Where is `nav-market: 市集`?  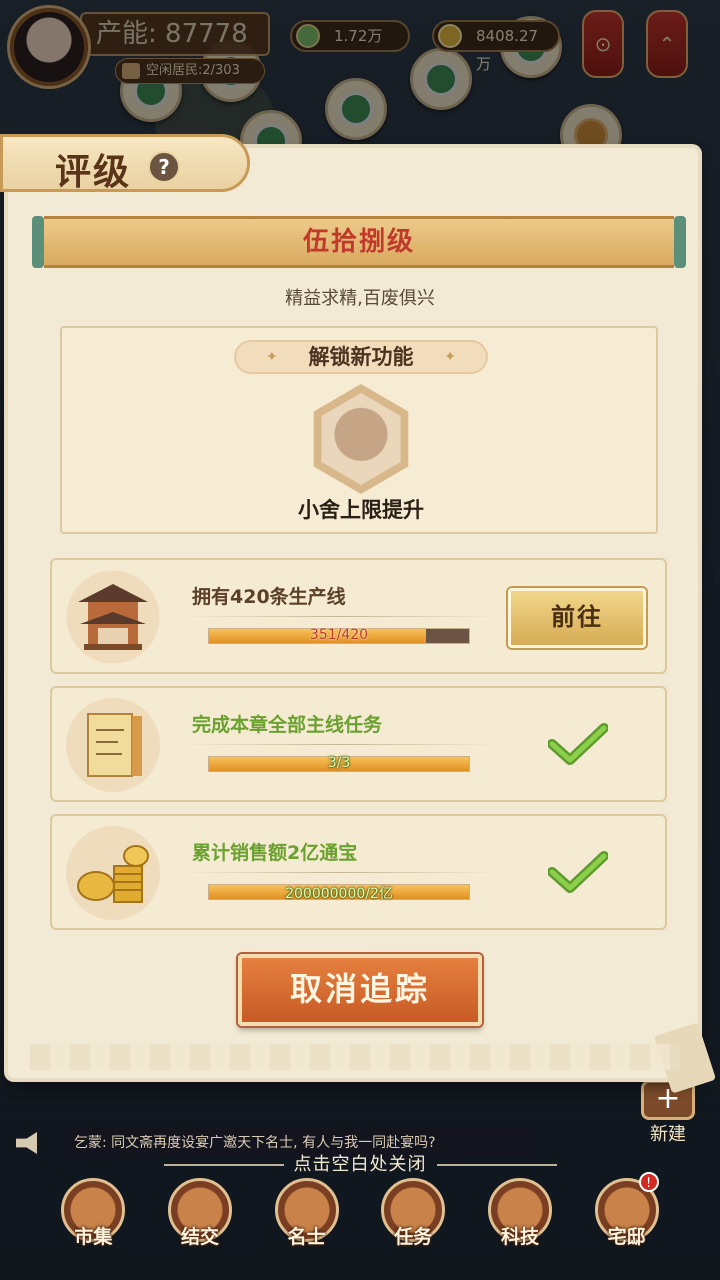
nav-market: 市集 is located at coordinates (93, 1226).